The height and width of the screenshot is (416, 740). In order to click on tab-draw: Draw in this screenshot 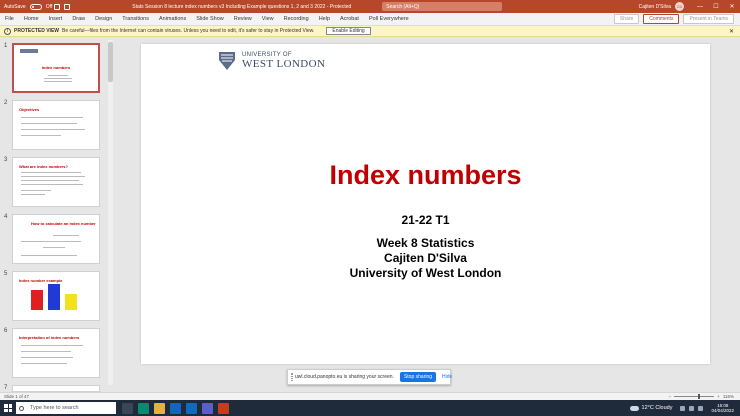, I will do `click(78, 19)`.